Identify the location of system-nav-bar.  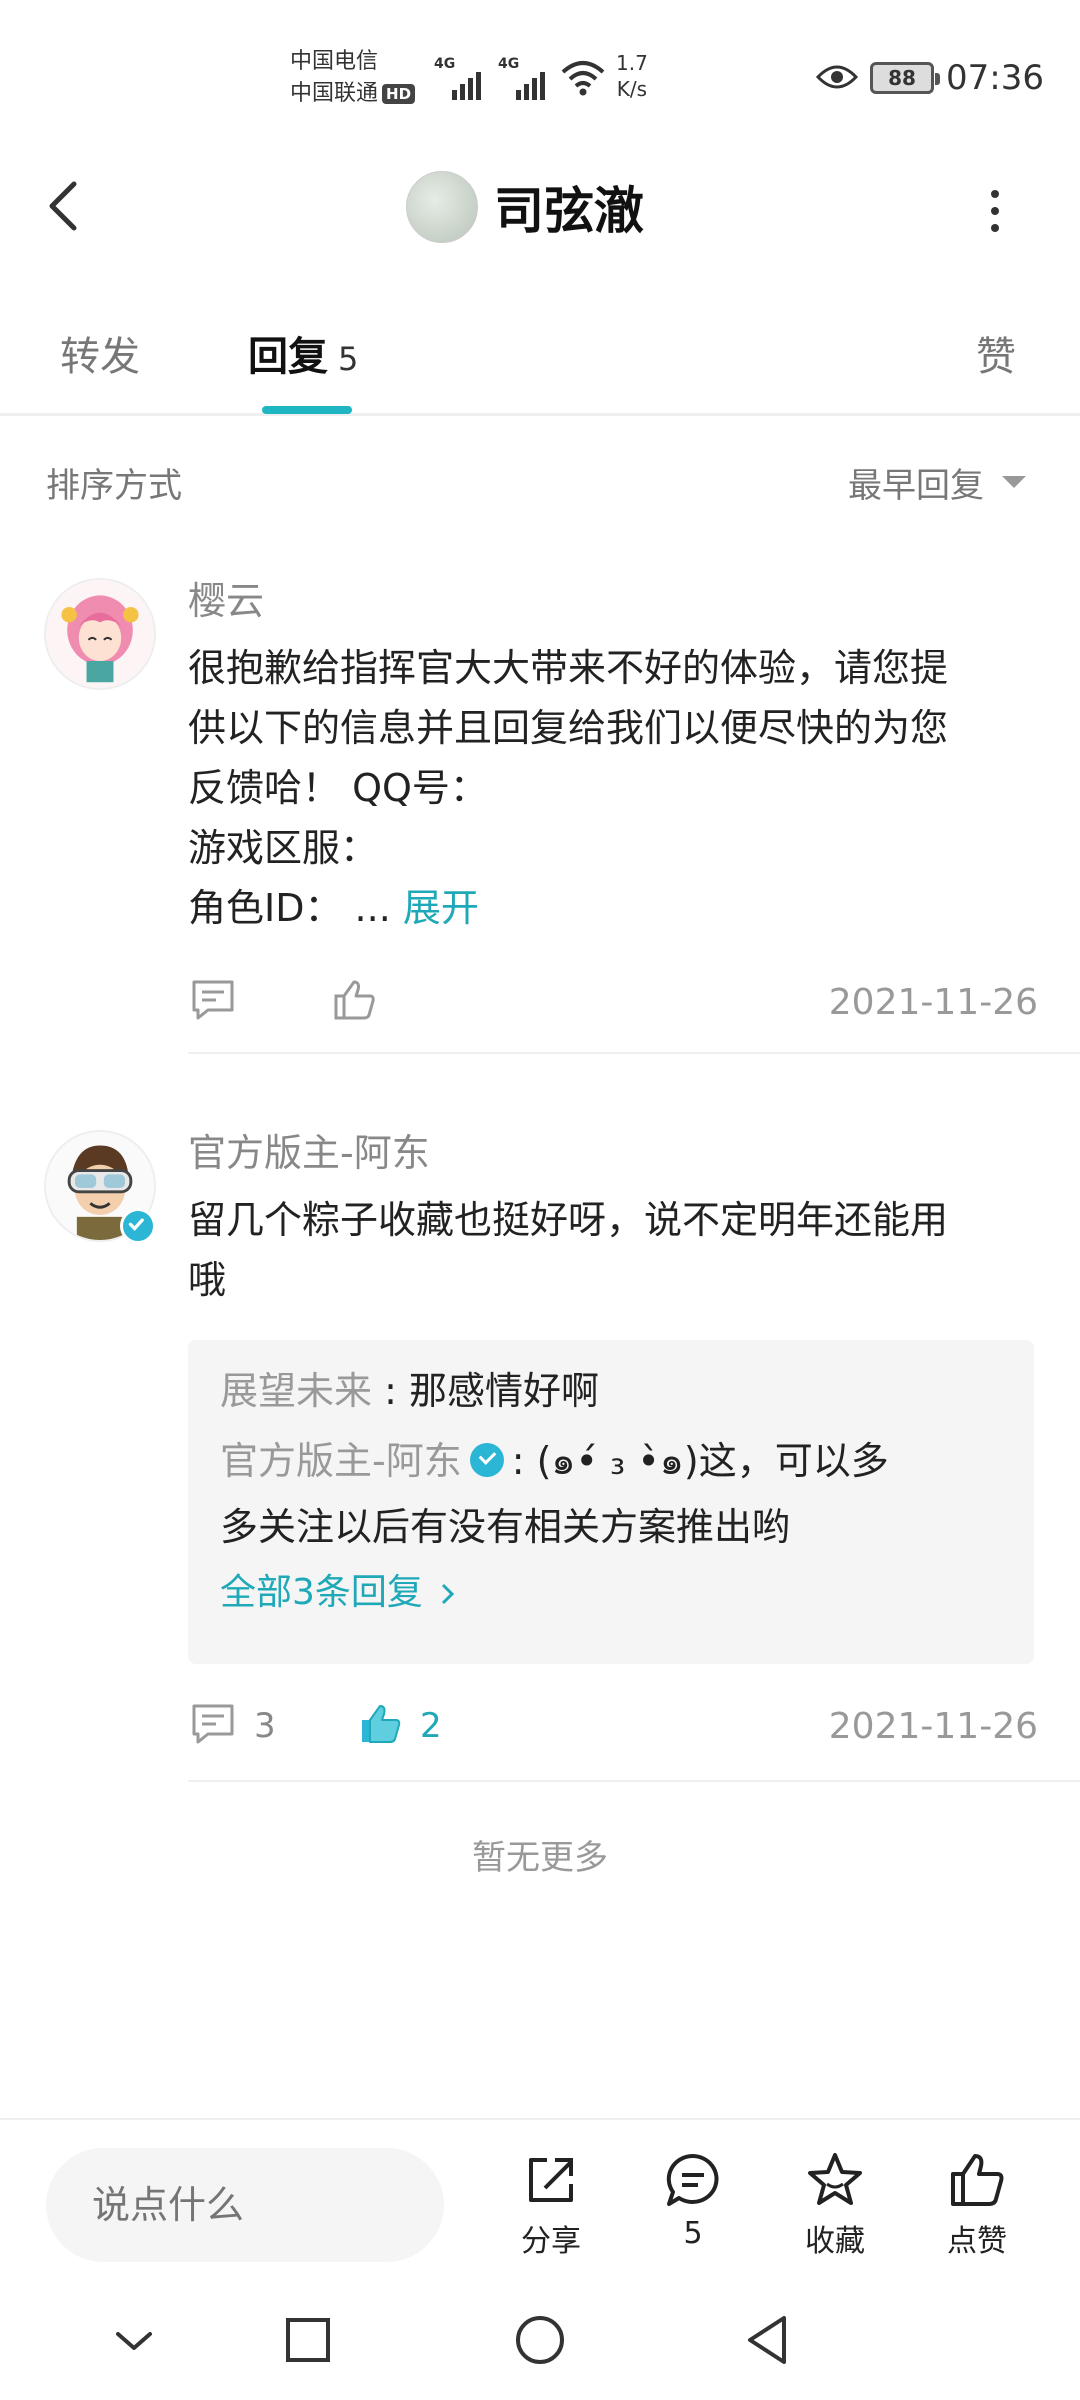
(540, 2341).